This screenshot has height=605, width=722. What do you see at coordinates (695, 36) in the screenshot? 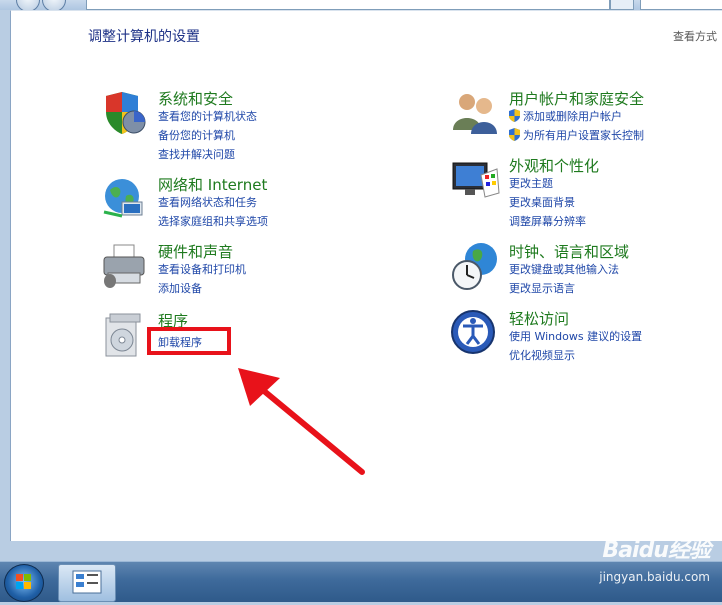
I see `view-by-label: 查看方式` at bounding box center [695, 36].